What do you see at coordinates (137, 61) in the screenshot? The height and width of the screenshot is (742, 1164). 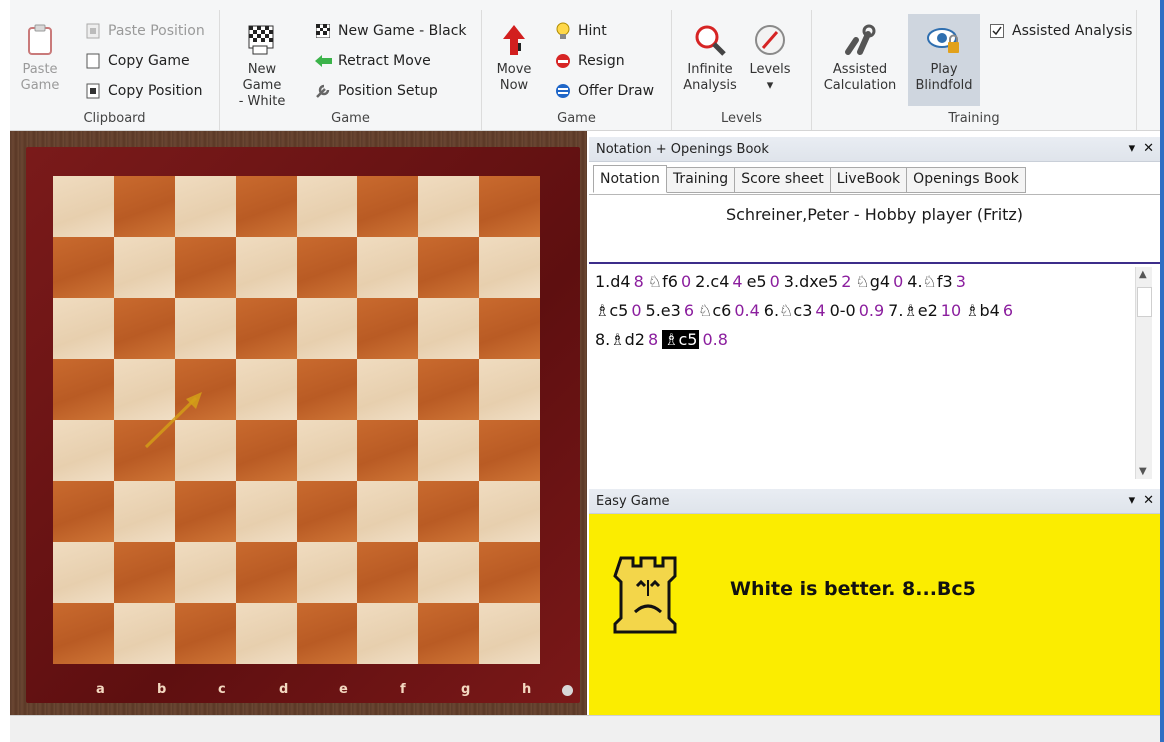 I see `copy-game-button: Copy Game` at bounding box center [137, 61].